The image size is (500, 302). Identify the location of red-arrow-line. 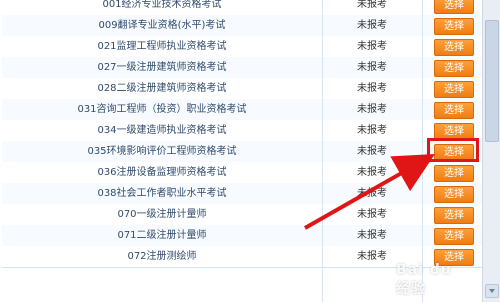
(369, 192).